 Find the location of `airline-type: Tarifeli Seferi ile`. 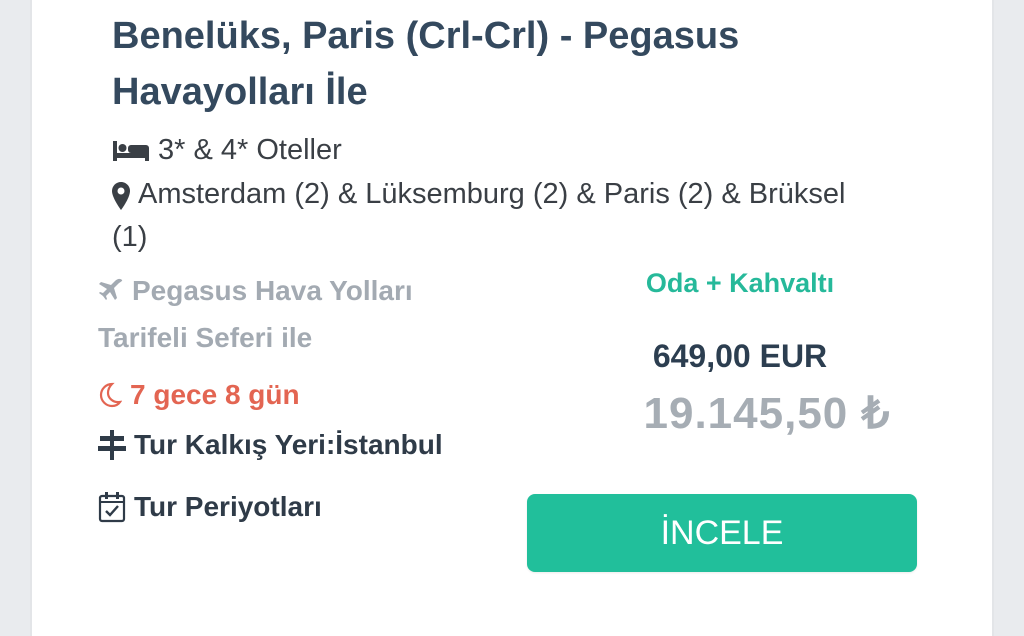

airline-type: Tarifeli Seferi ile is located at coordinates (205, 337).